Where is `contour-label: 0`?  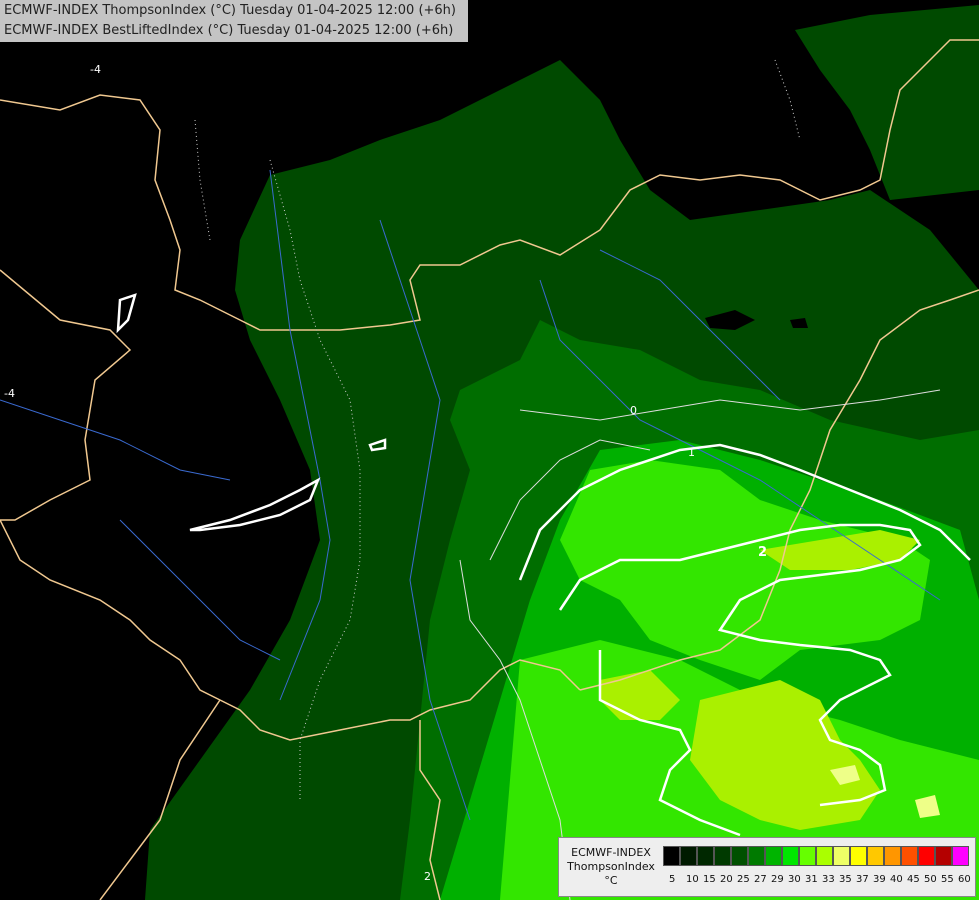
contour-label: 0 is located at coordinates (633, 410).